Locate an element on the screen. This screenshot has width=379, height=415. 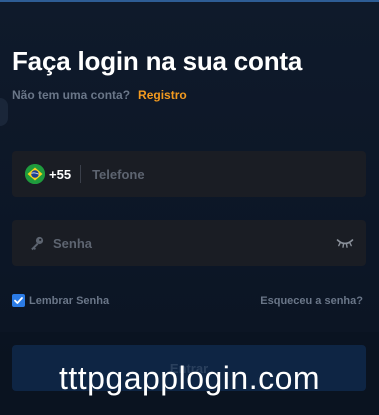
forgot-password-link: Esqueceu a senha? is located at coordinates (311, 301).